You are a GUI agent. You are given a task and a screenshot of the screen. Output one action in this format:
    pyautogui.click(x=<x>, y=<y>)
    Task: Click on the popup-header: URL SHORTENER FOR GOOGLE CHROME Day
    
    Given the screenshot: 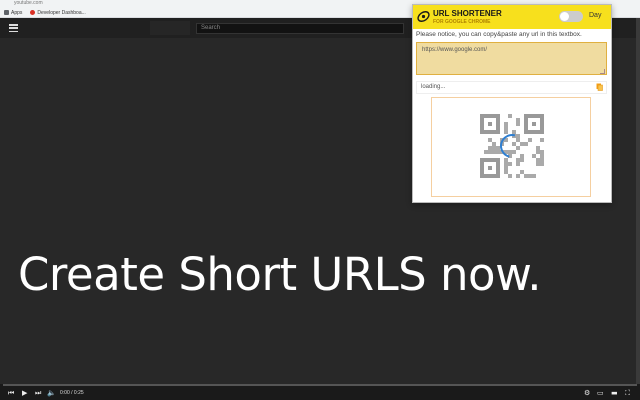 What is the action you would take?
    pyautogui.click(x=512, y=17)
    